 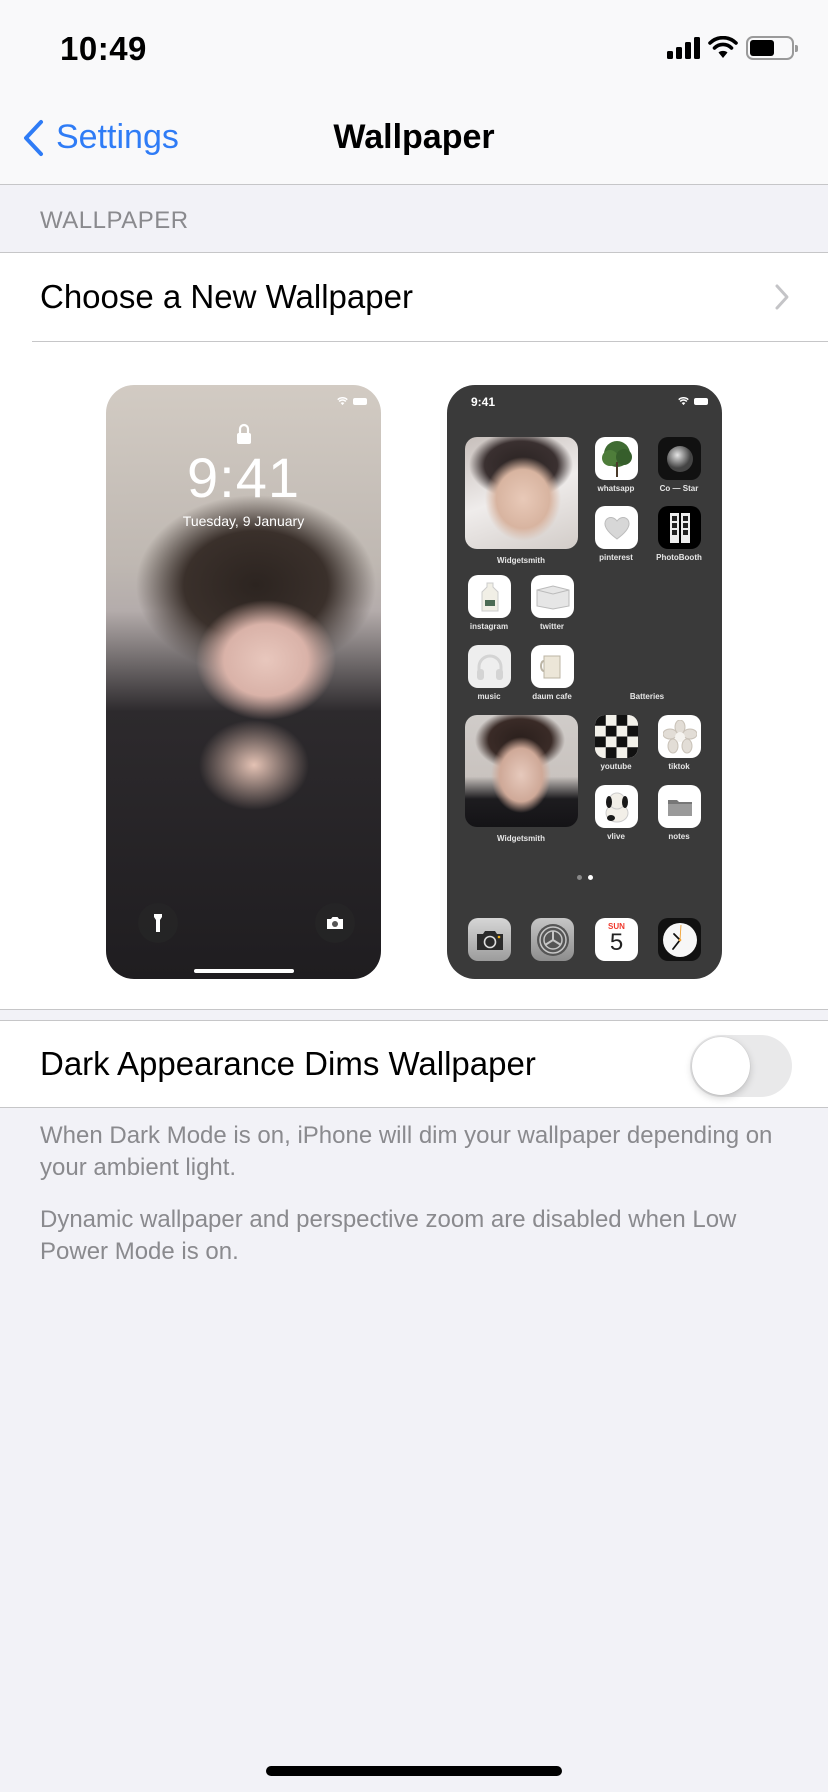 What do you see at coordinates (721, 1066) in the screenshot?
I see `toggle-knob` at bounding box center [721, 1066].